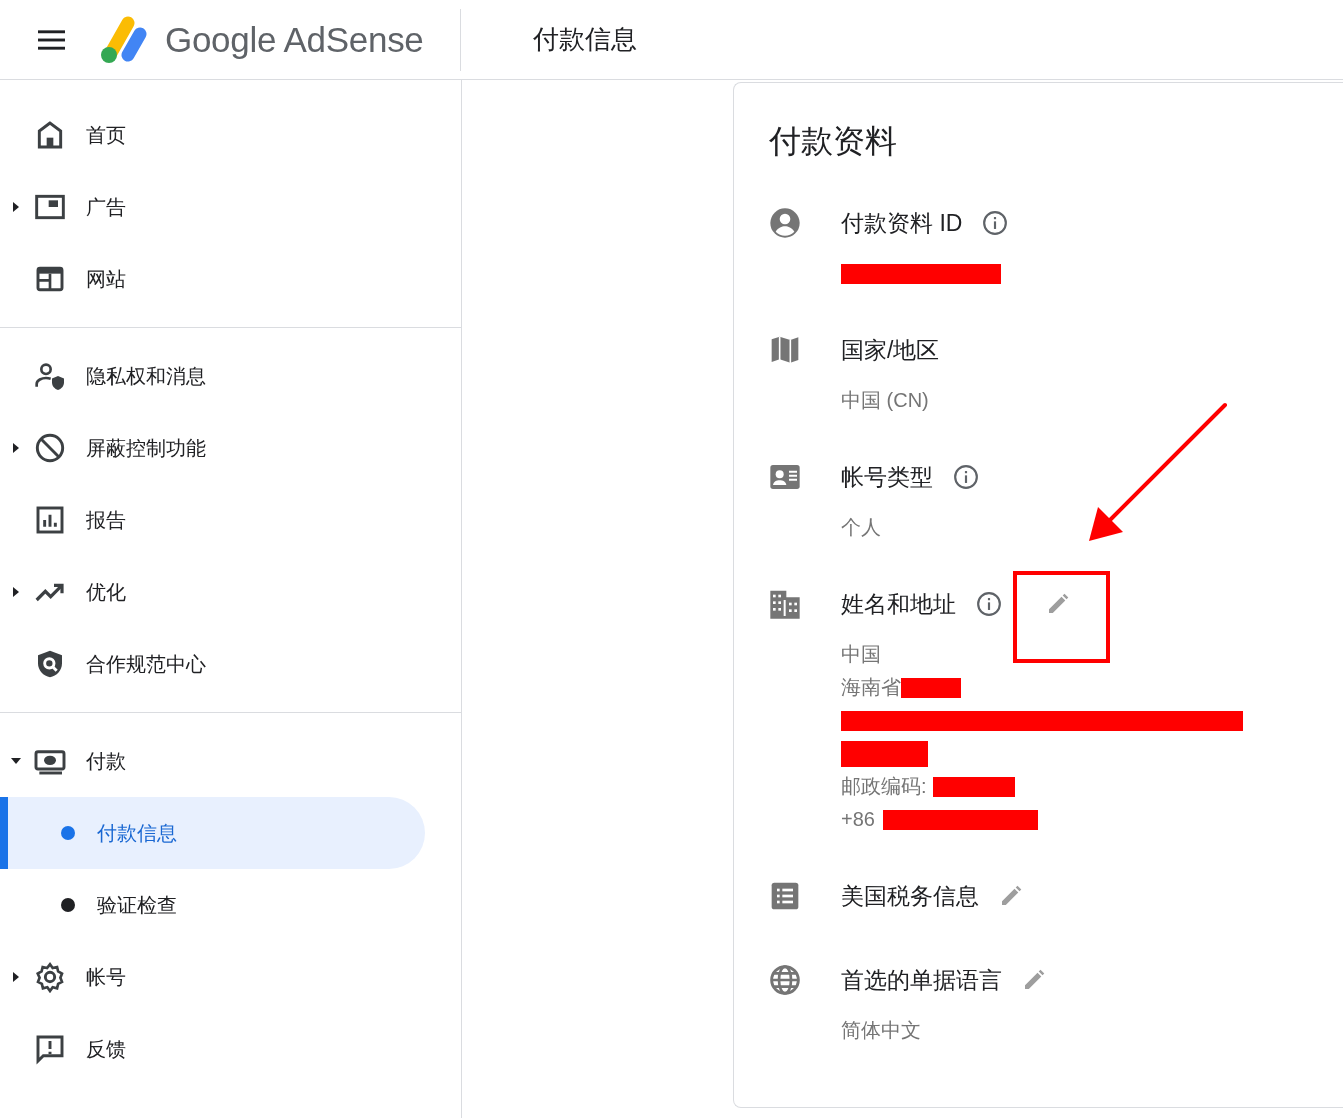 The image size is (1343, 1118). Describe the element at coordinates (885, 400) in the screenshot. I see `field-value: 中国 (CN)` at that location.